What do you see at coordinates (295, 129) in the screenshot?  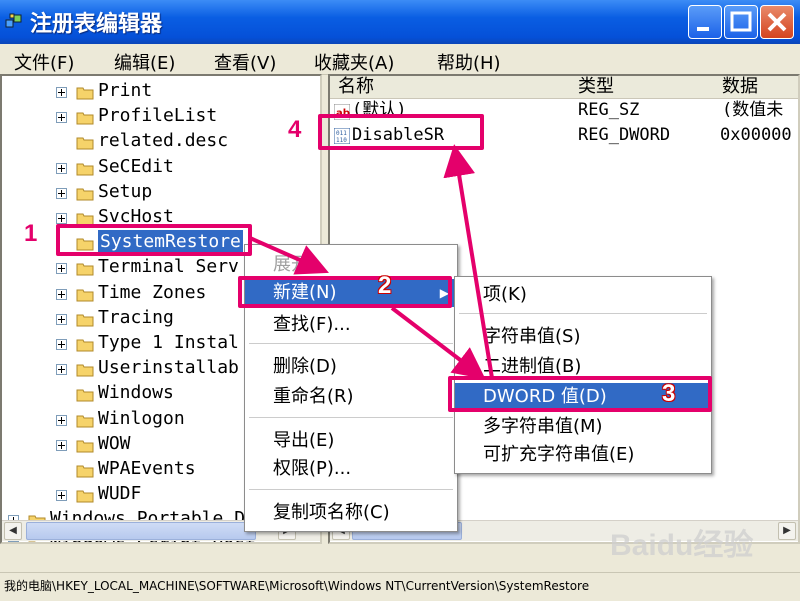 I see `step-number-4: 4` at bounding box center [295, 129].